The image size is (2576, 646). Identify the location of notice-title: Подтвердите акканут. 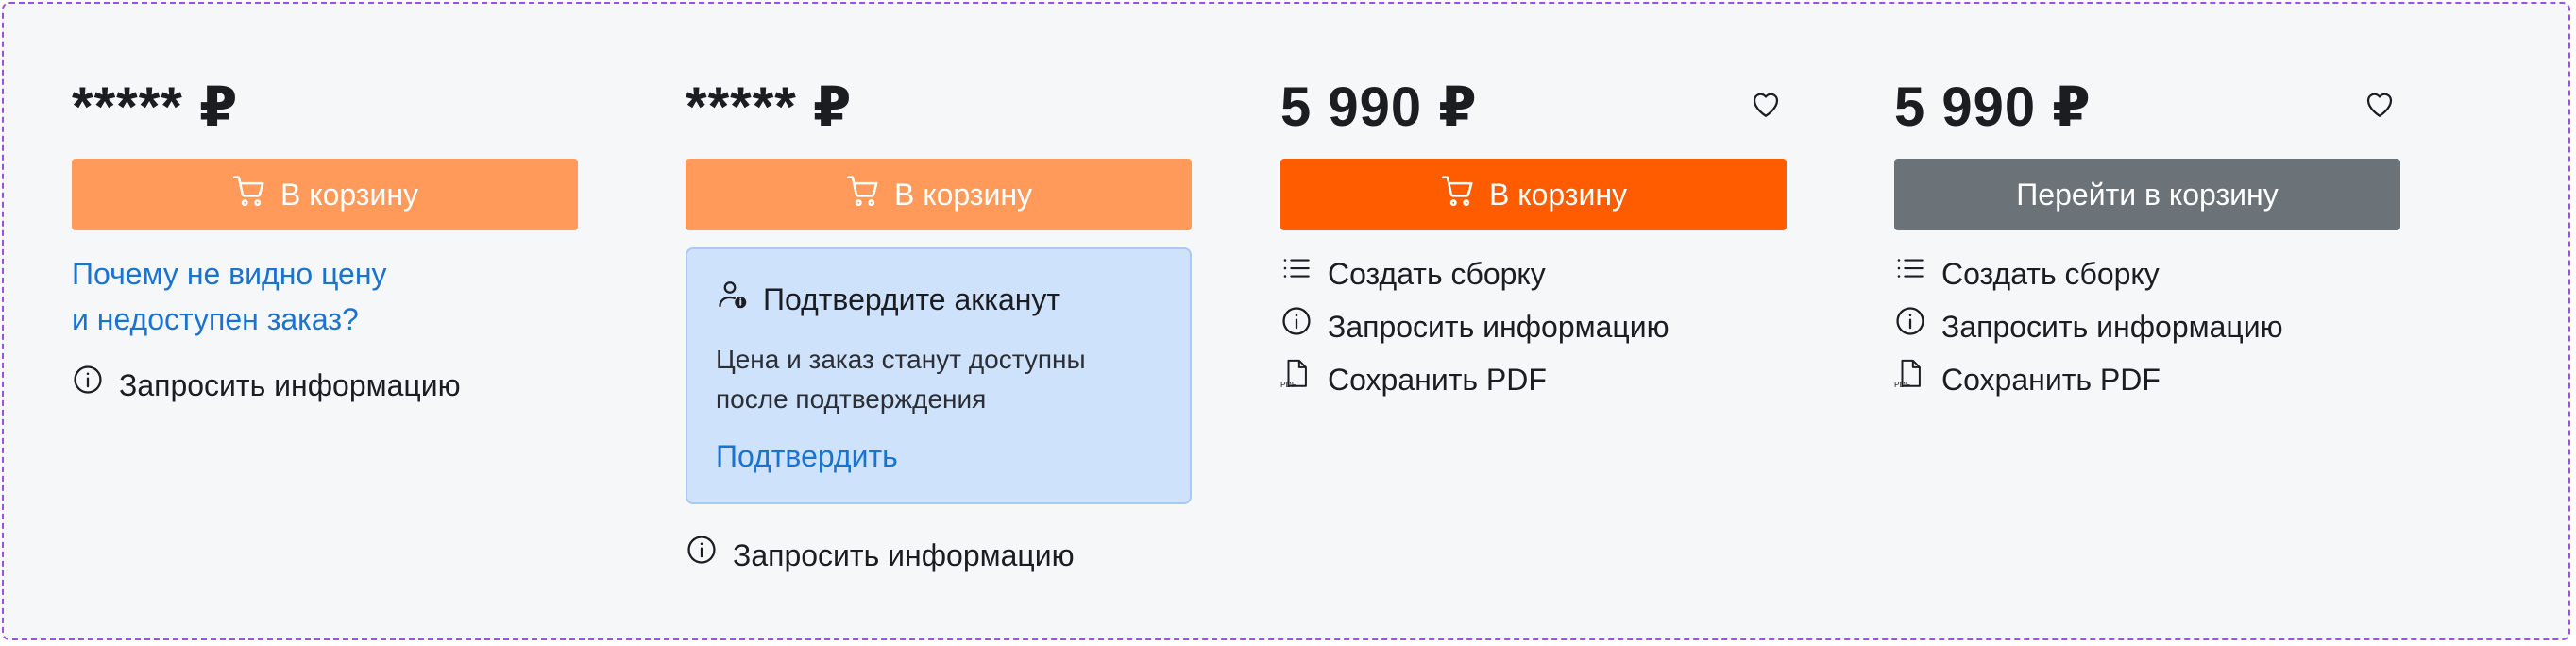
(938, 299).